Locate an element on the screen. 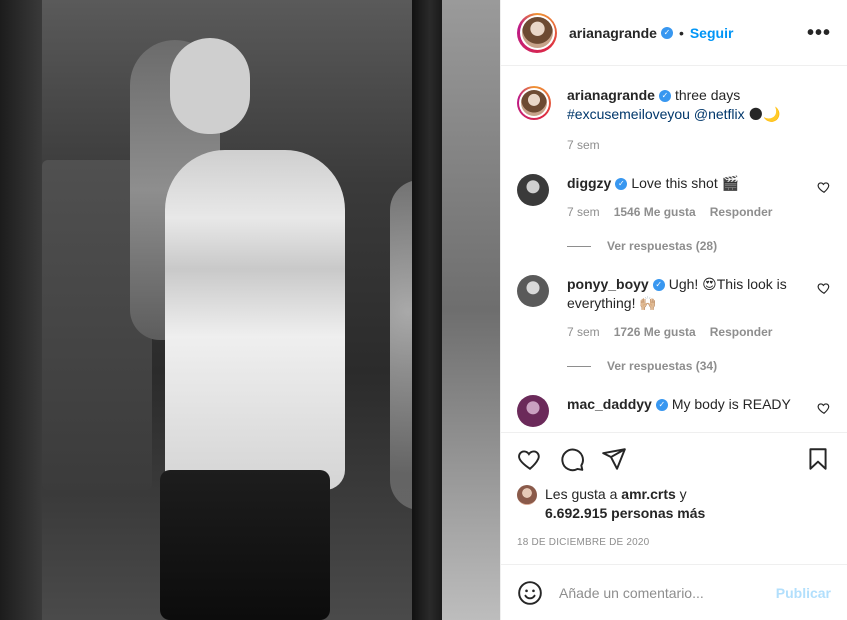 The width and height of the screenshot is (847, 620). author-avatar-inner is located at coordinates (537, 32).